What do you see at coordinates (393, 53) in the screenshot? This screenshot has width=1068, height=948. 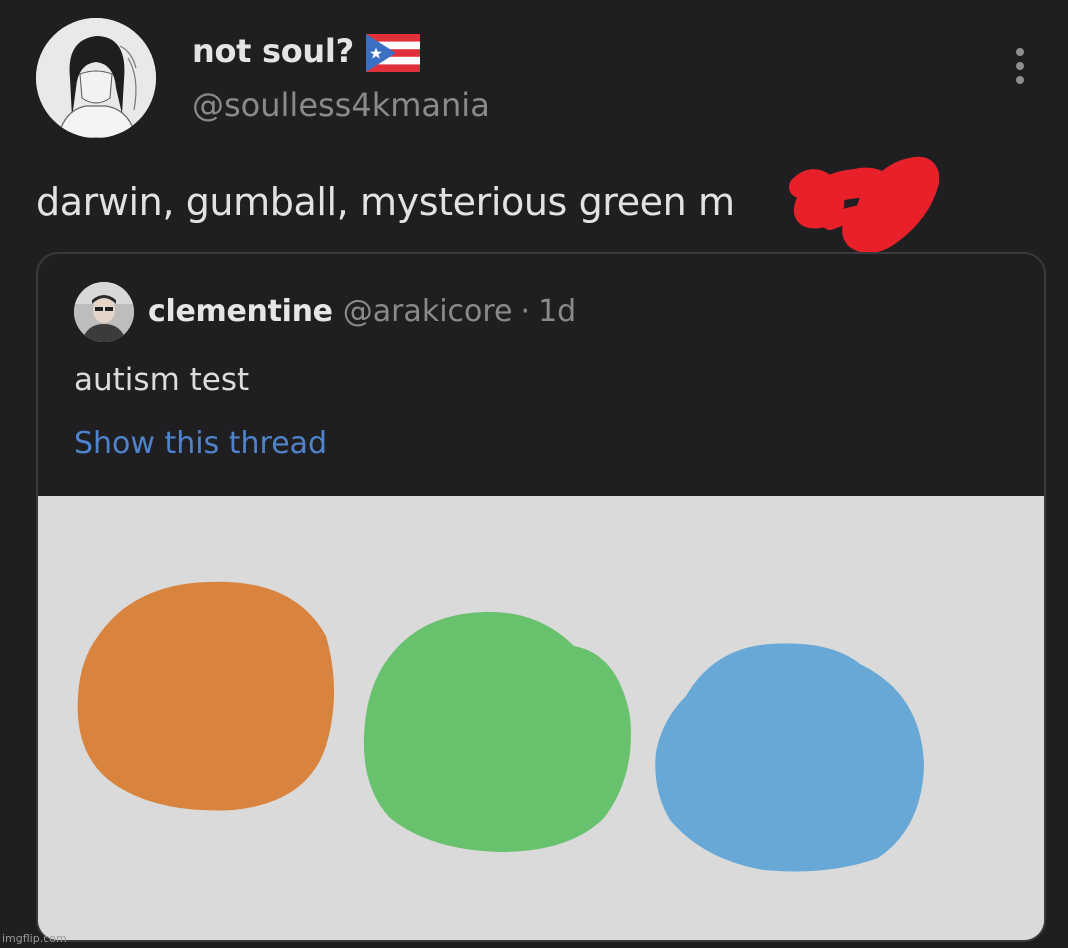 I see `puerto-rico-flag-icon` at bounding box center [393, 53].